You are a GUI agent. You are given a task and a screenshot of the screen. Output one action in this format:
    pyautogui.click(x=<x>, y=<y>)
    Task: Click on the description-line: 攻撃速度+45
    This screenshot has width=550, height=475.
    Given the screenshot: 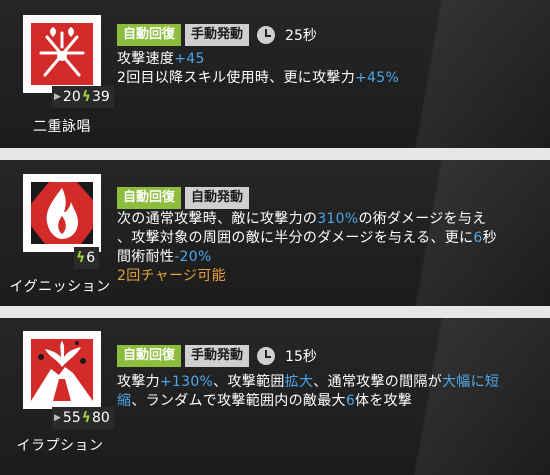 What is the action you would take?
    pyautogui.click(x=258, y=59)
    